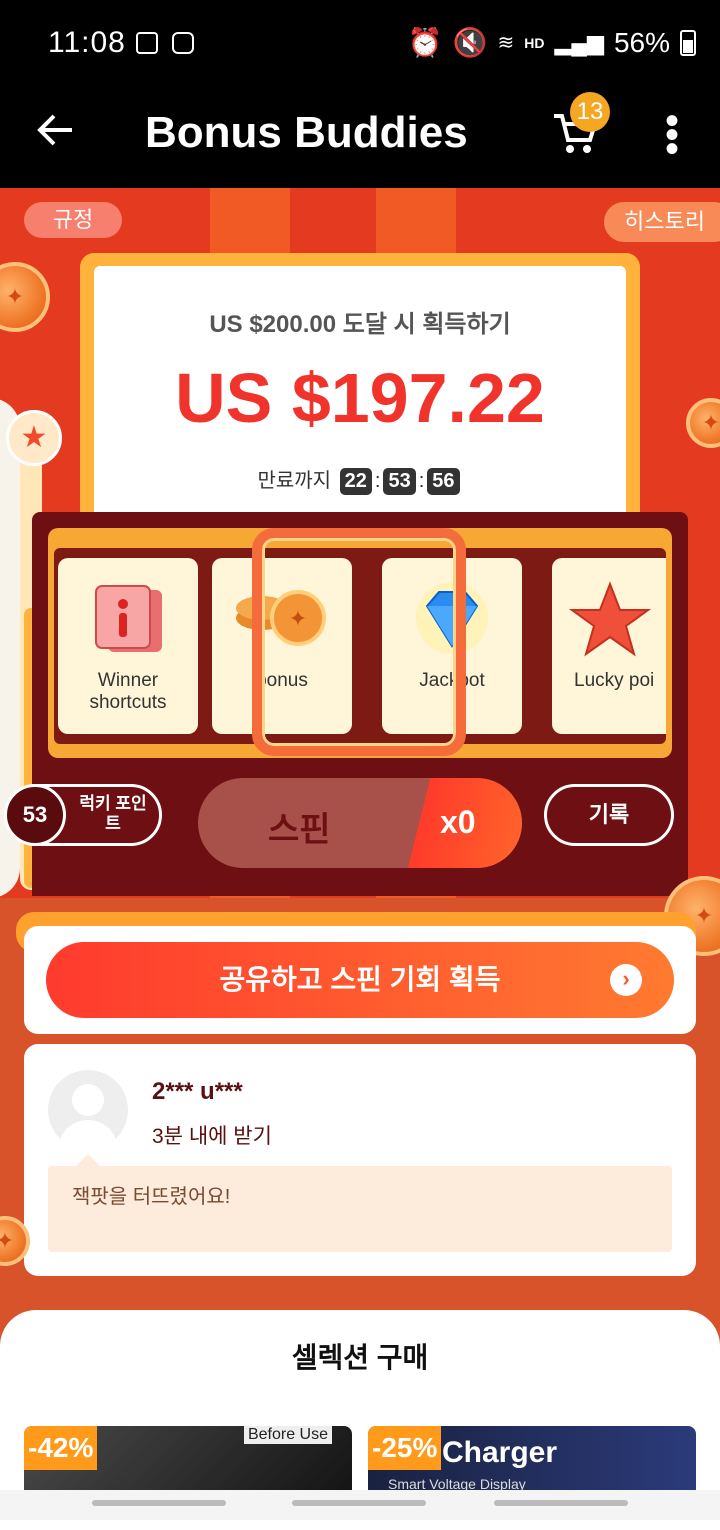 The height and width of the screenshot is (1530, 720). I want to click on lucky-points-label: 럭키 포인트, so click(113, 813).